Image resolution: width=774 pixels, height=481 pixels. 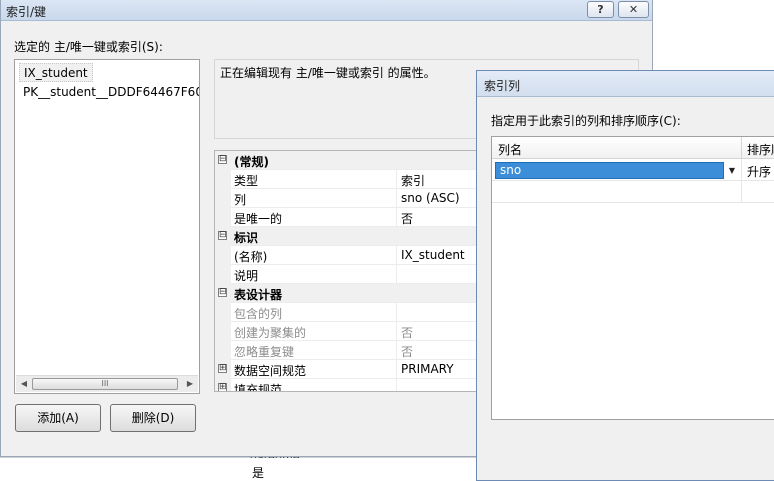 I want to click on selected-keys-label: 选定的 主/唯一键或索引(S):, so click(x=88, y=47).